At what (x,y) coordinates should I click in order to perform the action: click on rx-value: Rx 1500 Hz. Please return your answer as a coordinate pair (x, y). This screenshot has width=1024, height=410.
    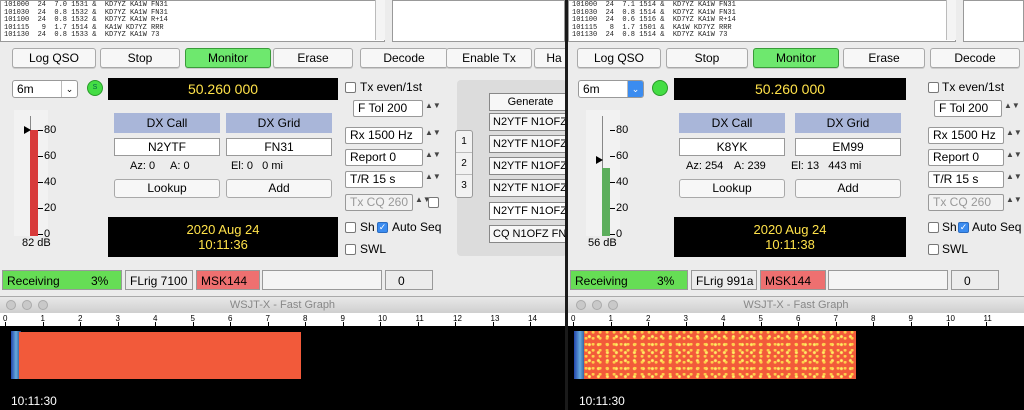
    Looking at the image, I should click on (381, 135).